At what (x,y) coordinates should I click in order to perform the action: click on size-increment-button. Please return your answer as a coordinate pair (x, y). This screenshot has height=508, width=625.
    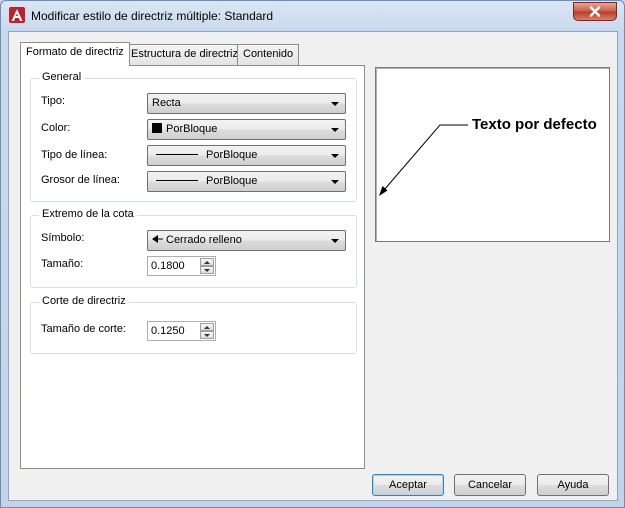
    Looking at the image, I should click on (207, 262).